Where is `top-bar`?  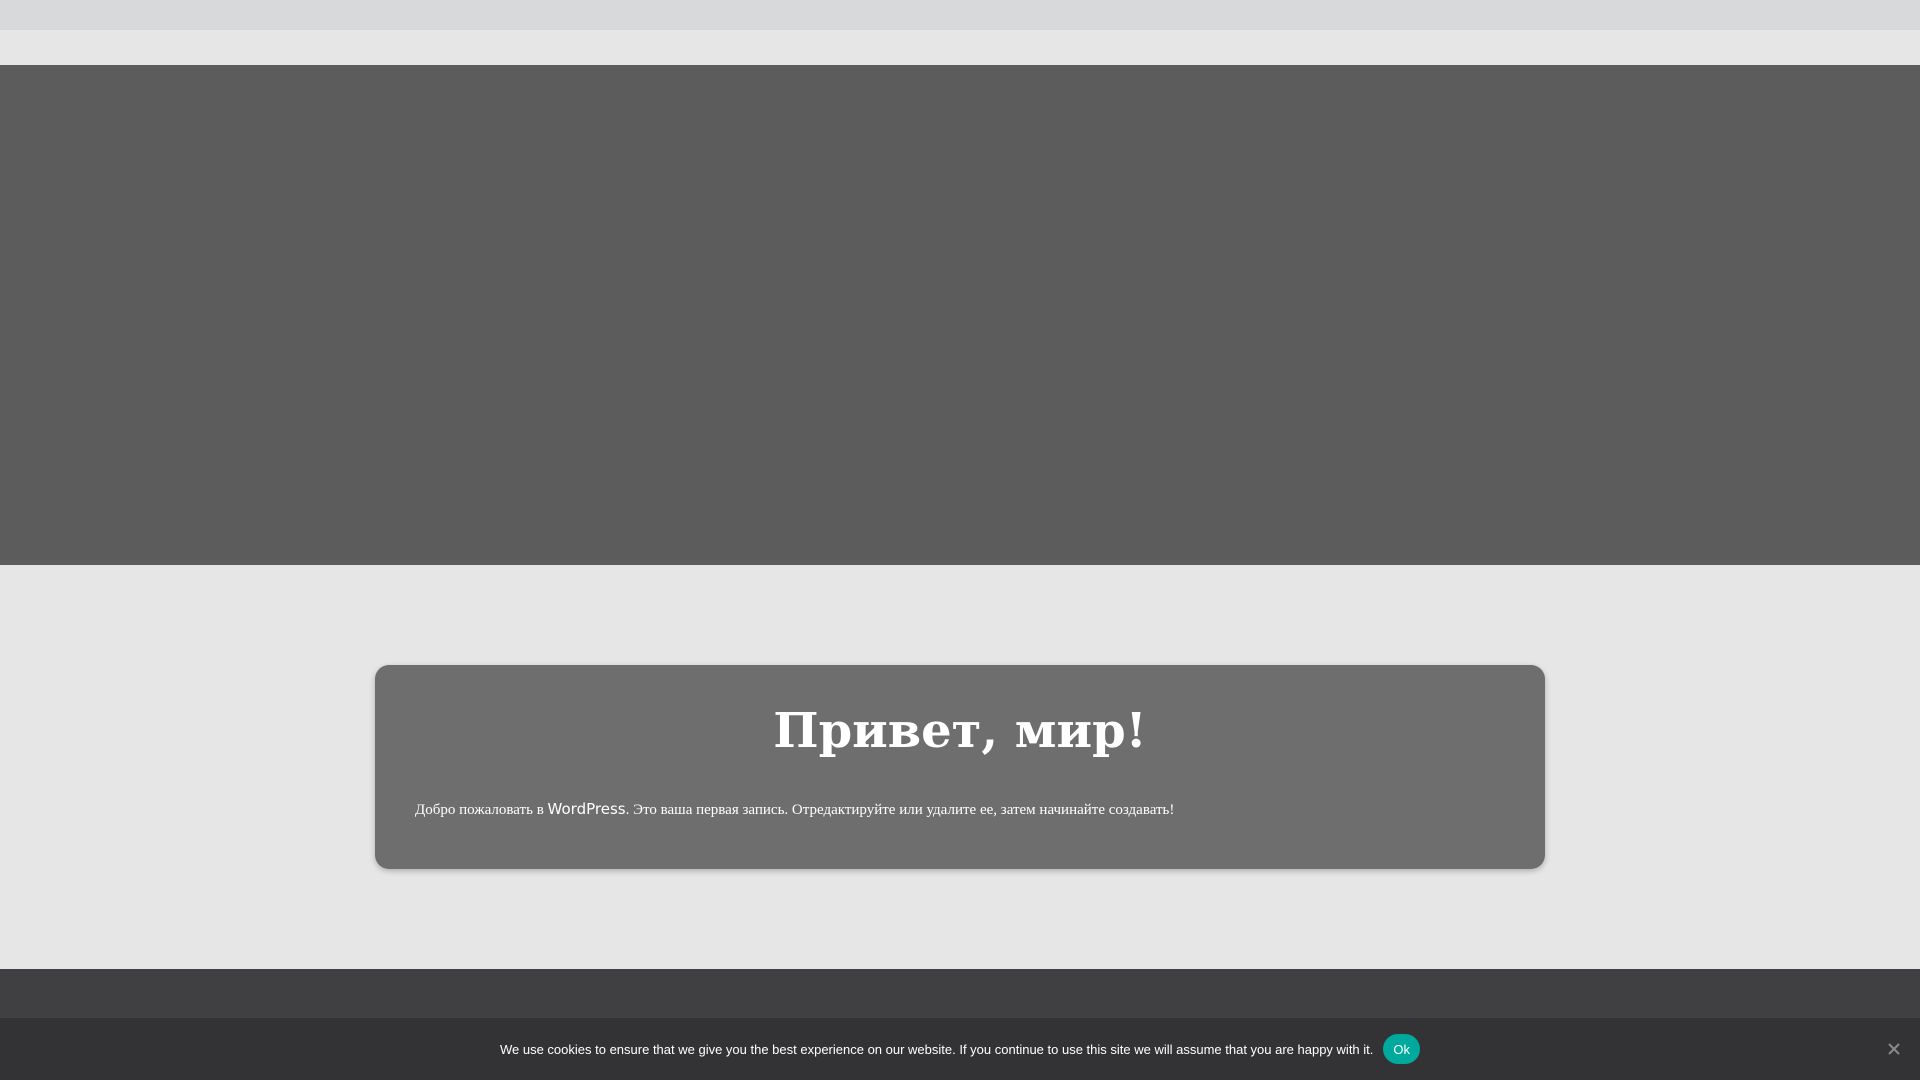 top-bar is located at coordinates (960, 15).